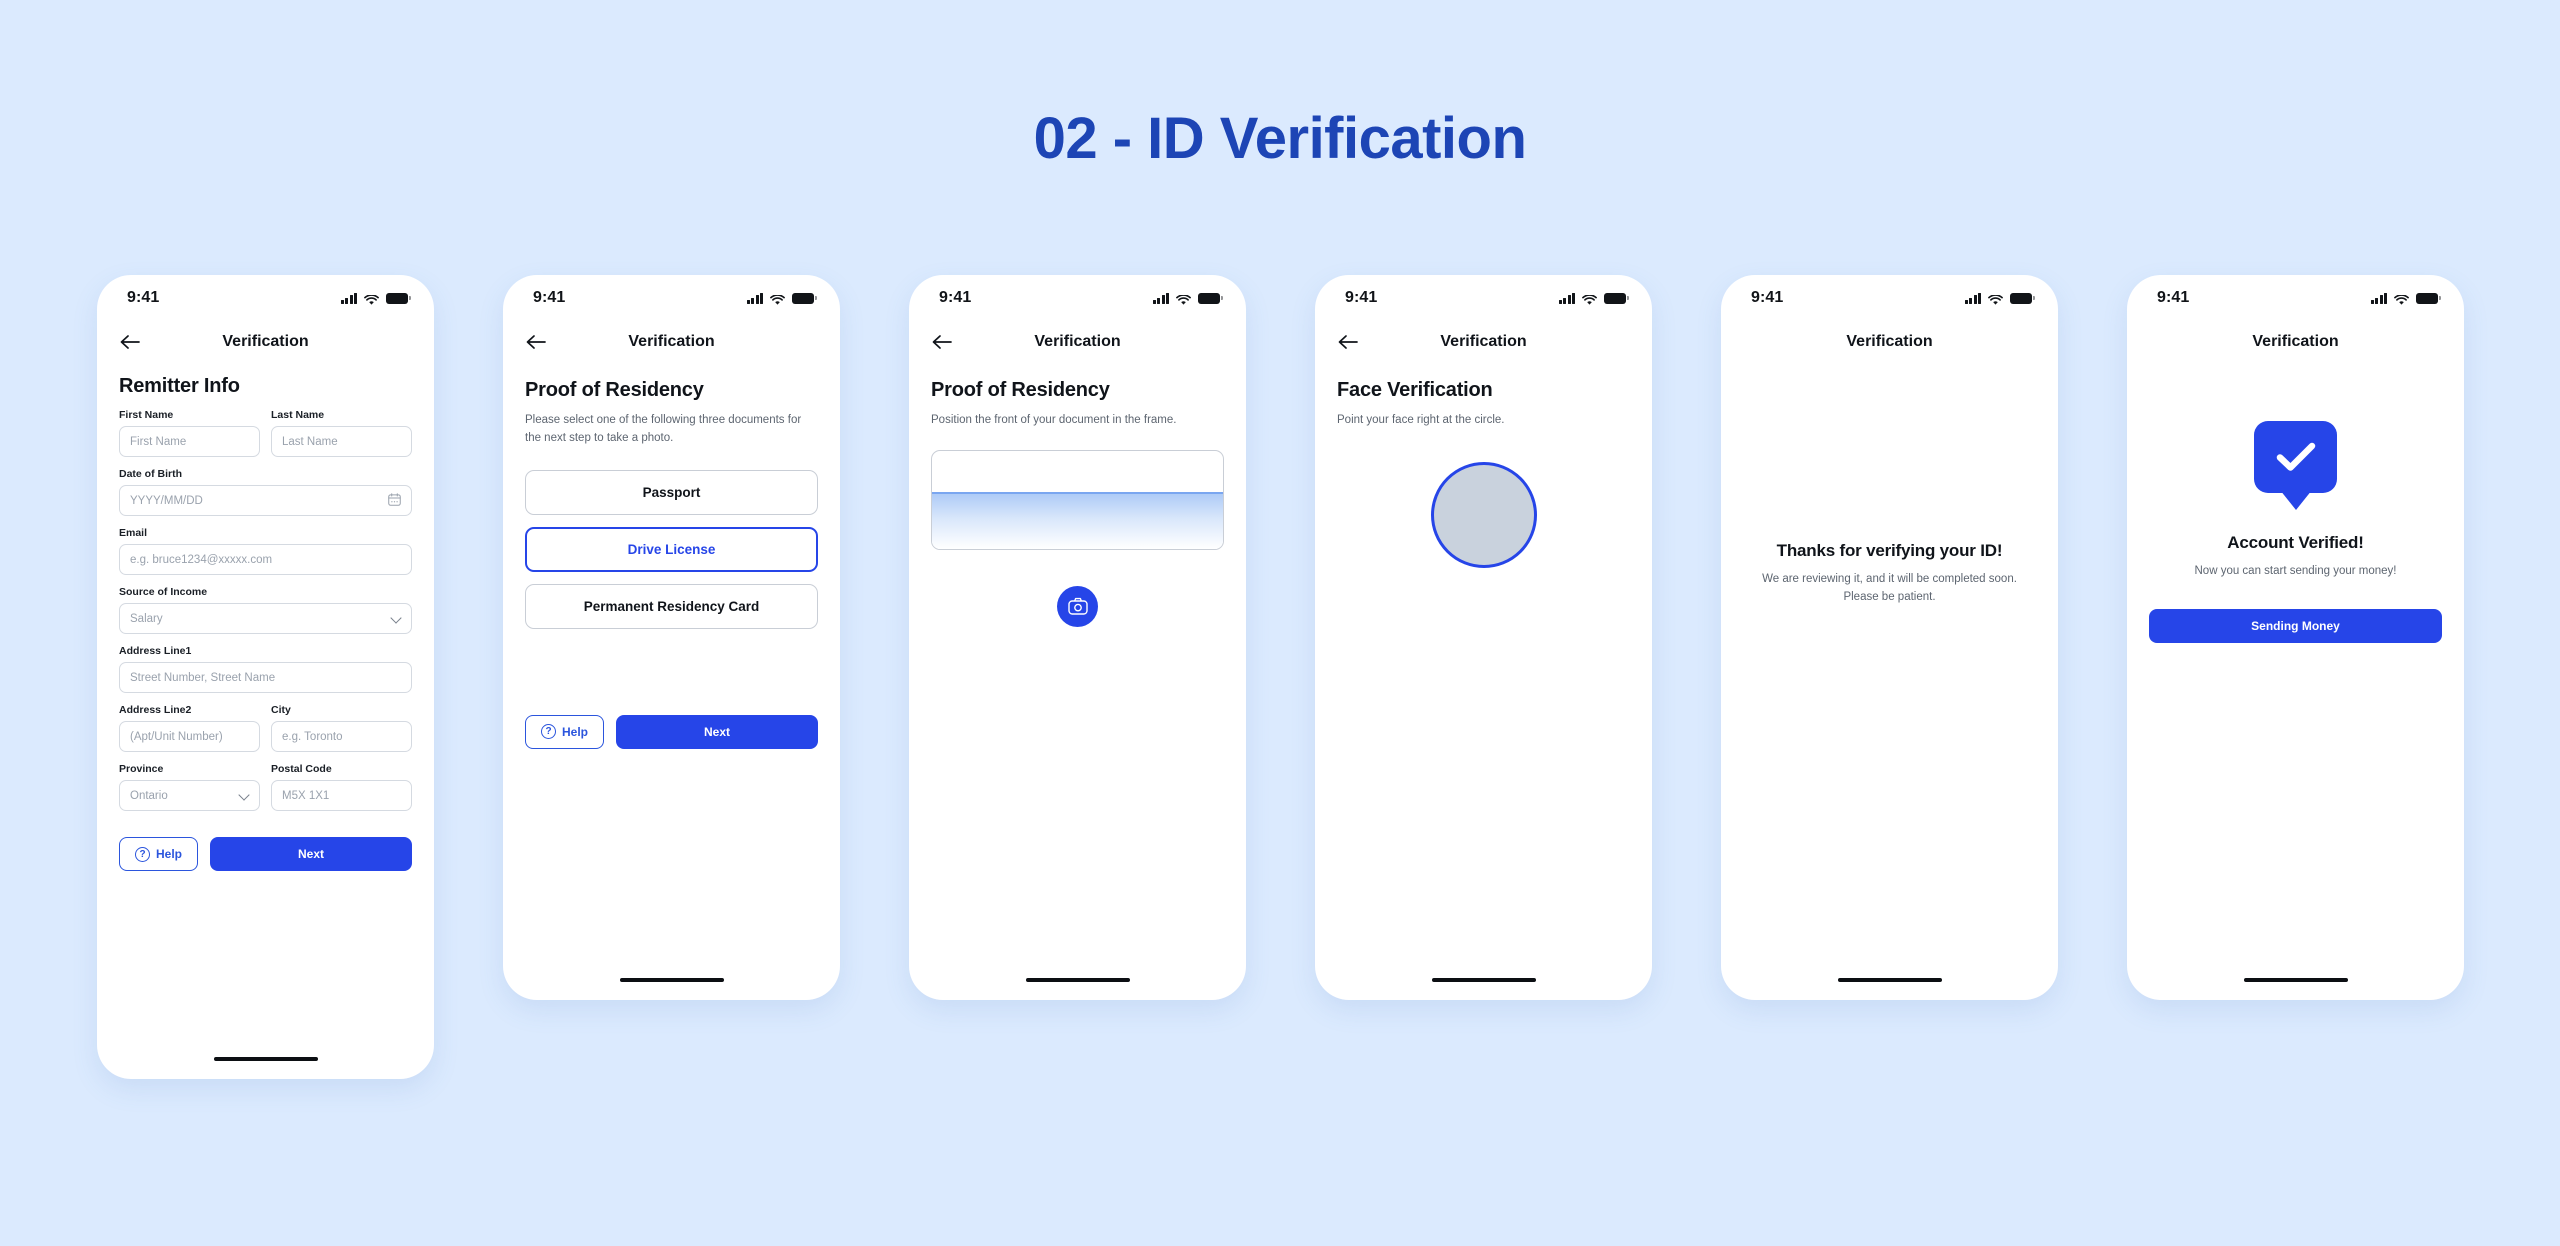  I want to click on province-value: Ontario, so click(149, 795).